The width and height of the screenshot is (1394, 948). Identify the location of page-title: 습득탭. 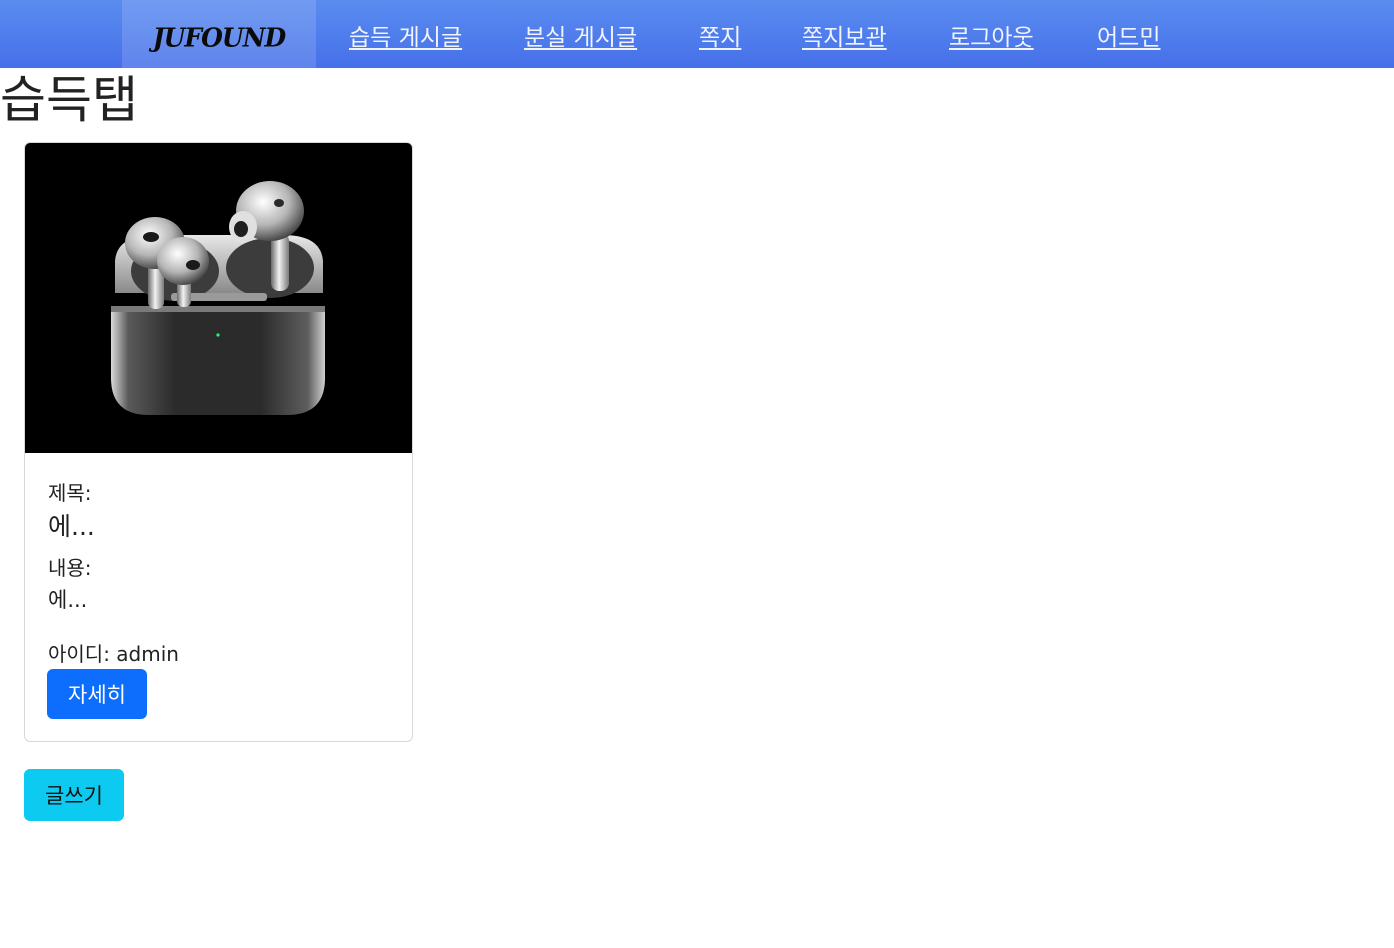
(69, 100).